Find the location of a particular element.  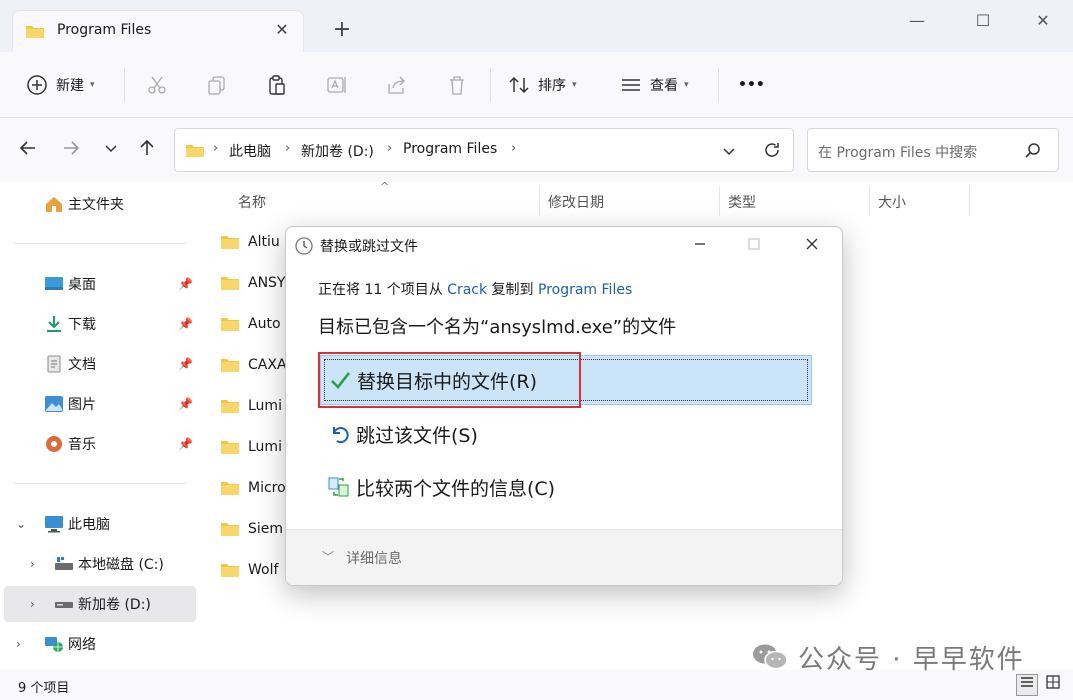

new-icon is located at coordinates (37, 85).